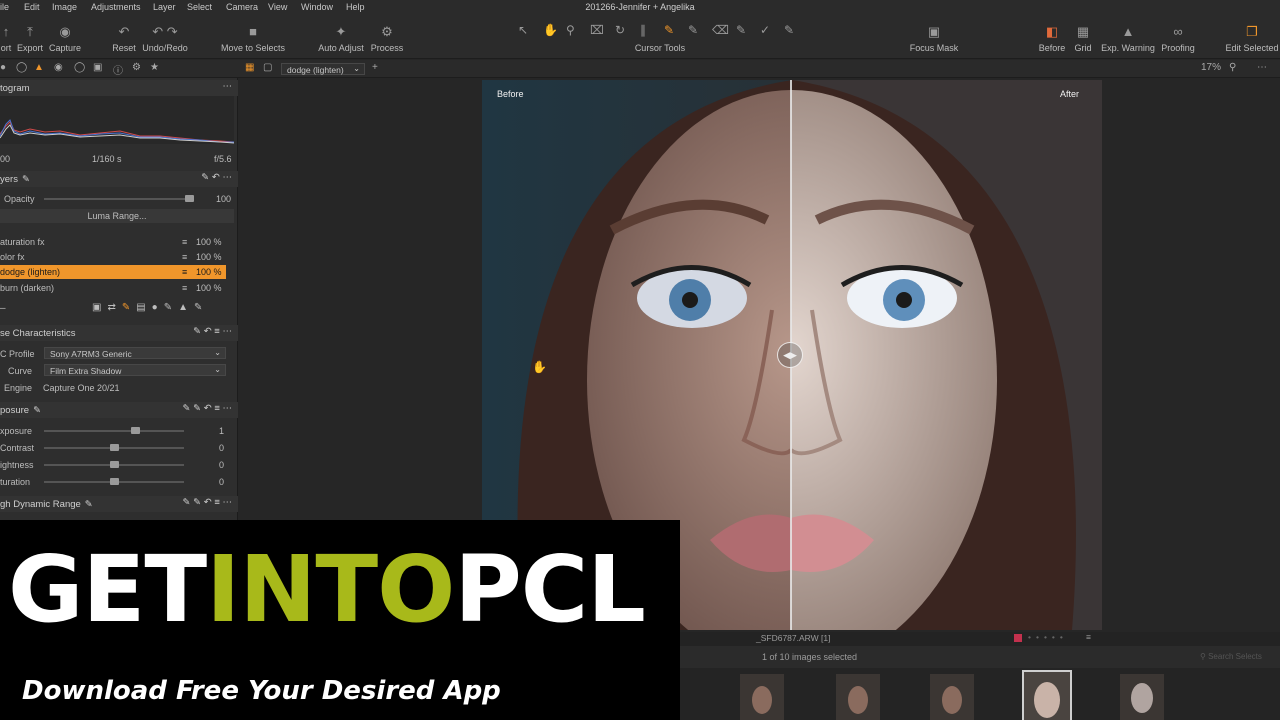  Describe the element at coordinates (261, 691) in the screenshot. I see `watermark-tagline: Download Free Your Desired App` at that location.